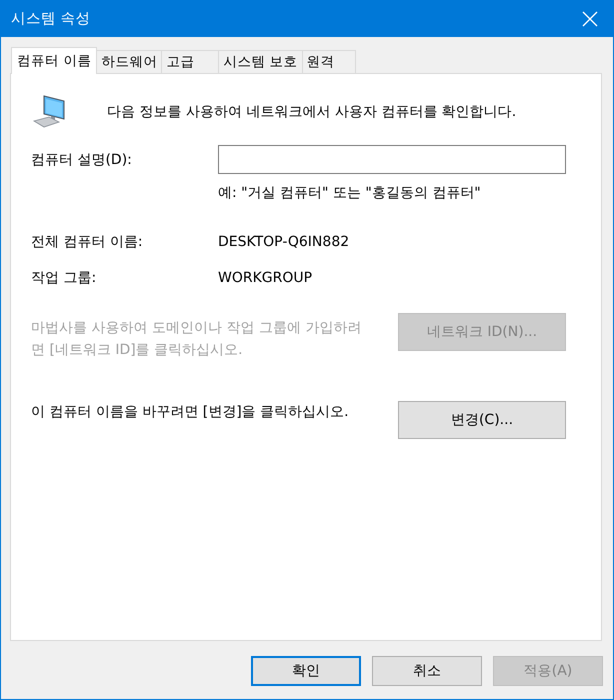 This screenshot has height=700, width=614. What do you see at coordinates (350, 193) in the screenshot?
I see `hint-text: 예: "거실 컴퓨터" 또는 "홍길동의 컴퓨터"` at bounding box center [350, 193].